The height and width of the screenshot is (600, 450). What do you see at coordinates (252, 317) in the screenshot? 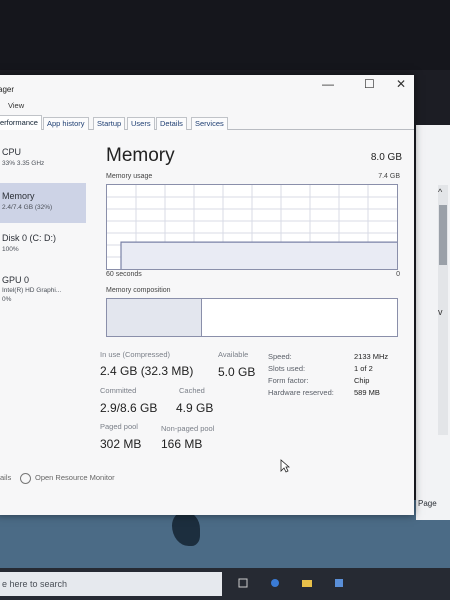
I see `memory-composition-bar` at bounding box center [252, 317].